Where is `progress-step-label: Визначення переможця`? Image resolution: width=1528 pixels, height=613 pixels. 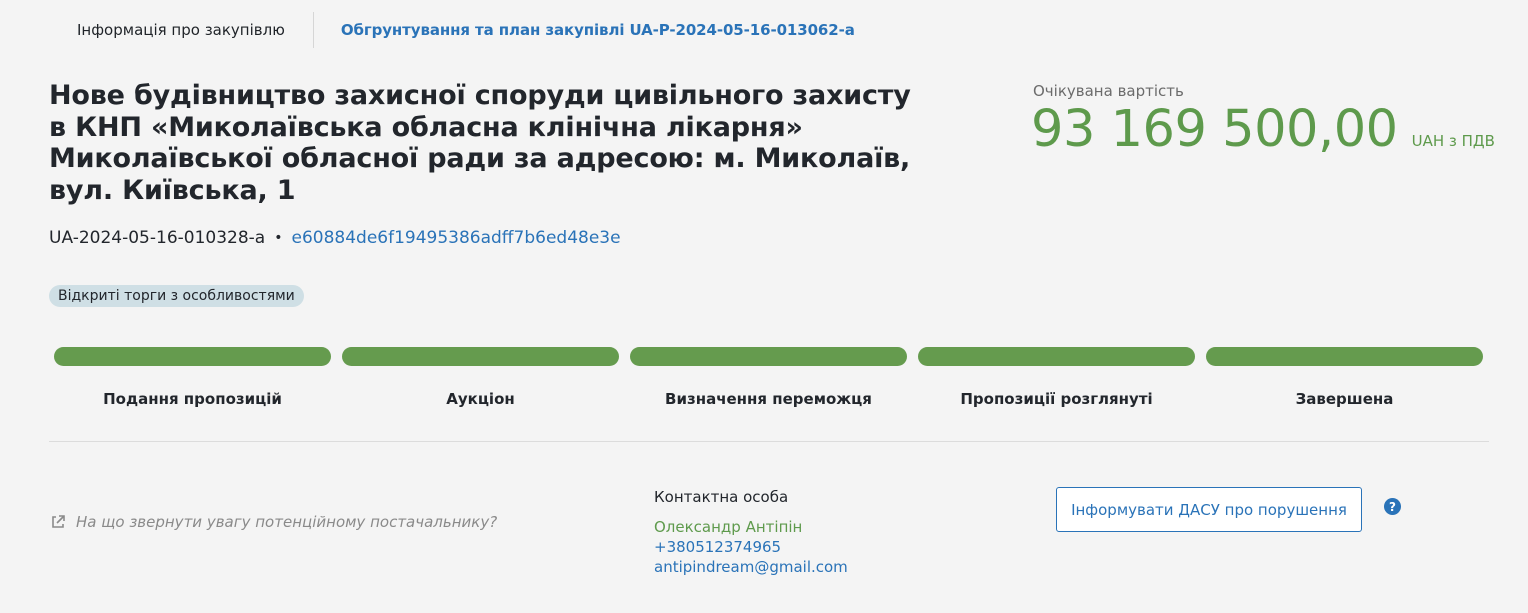
progress-step-label: Визначення переможця is located at coordinates (768, 399).